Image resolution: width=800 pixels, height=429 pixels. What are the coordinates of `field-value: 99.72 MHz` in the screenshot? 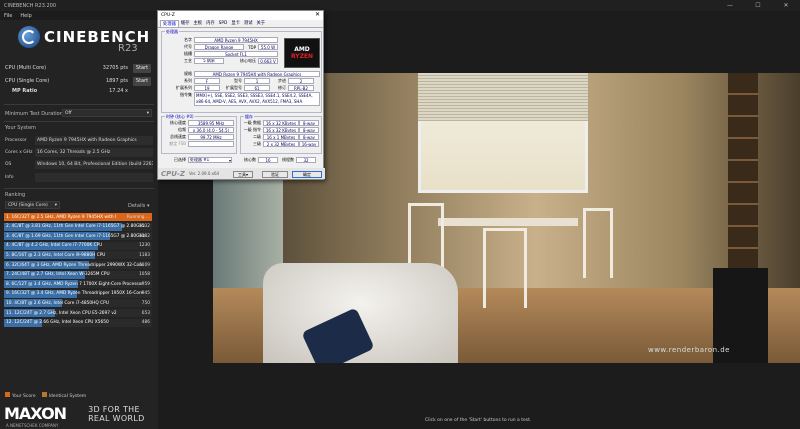 It's located at (211, 137).